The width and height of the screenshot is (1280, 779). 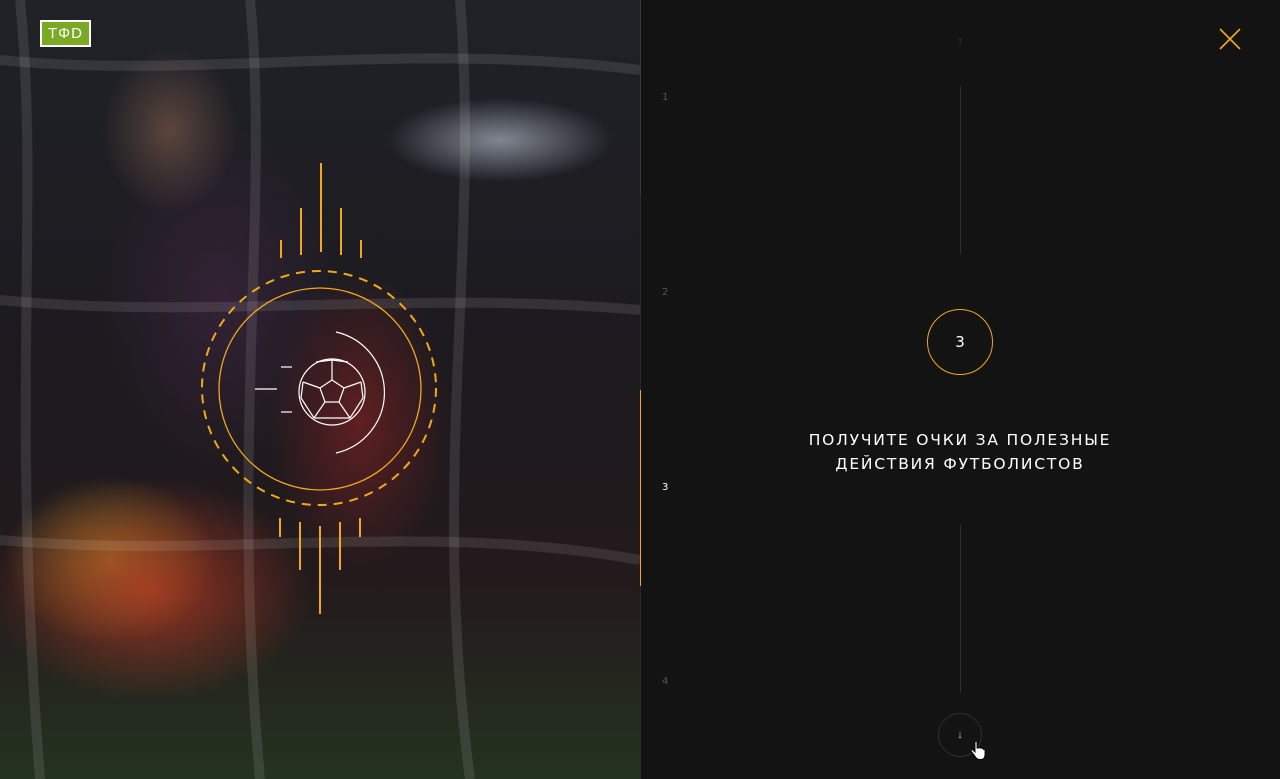 What do you see at coordinates (665, 681) in the screenshot?
I see `step-4-link: 4` at bounding box center [665, 681].